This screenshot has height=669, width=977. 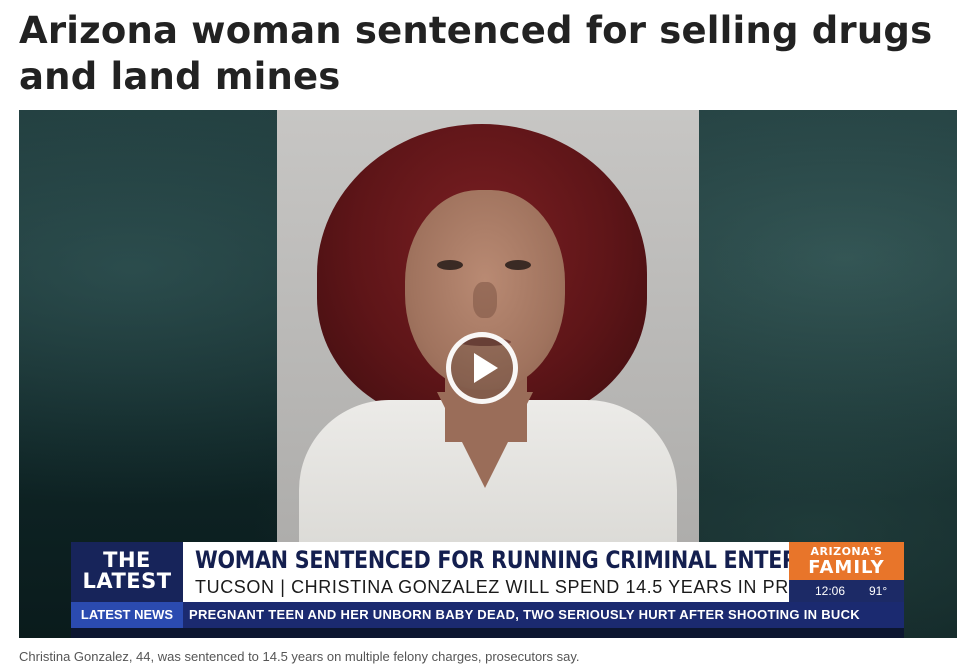 I want to click on thumbnail-eye-right, so click(x=518, y=265).